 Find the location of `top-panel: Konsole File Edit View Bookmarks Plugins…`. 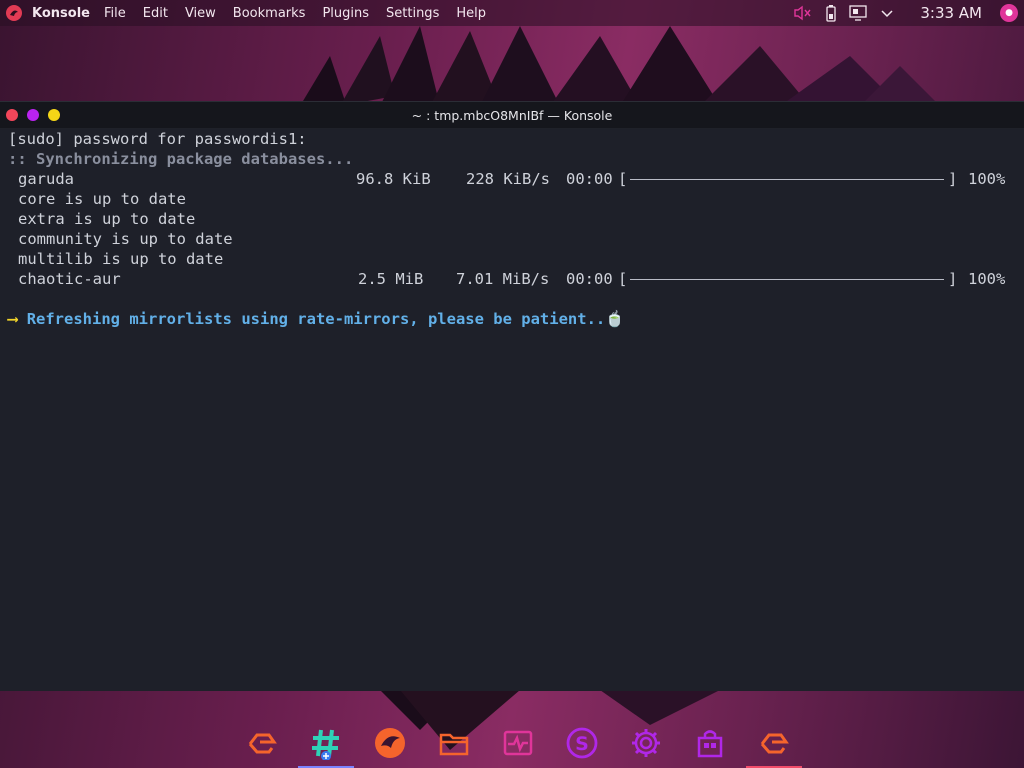

top-panel: Konsole File Edit View Bookmarks Plugins… is located at coordinates (512, 13).